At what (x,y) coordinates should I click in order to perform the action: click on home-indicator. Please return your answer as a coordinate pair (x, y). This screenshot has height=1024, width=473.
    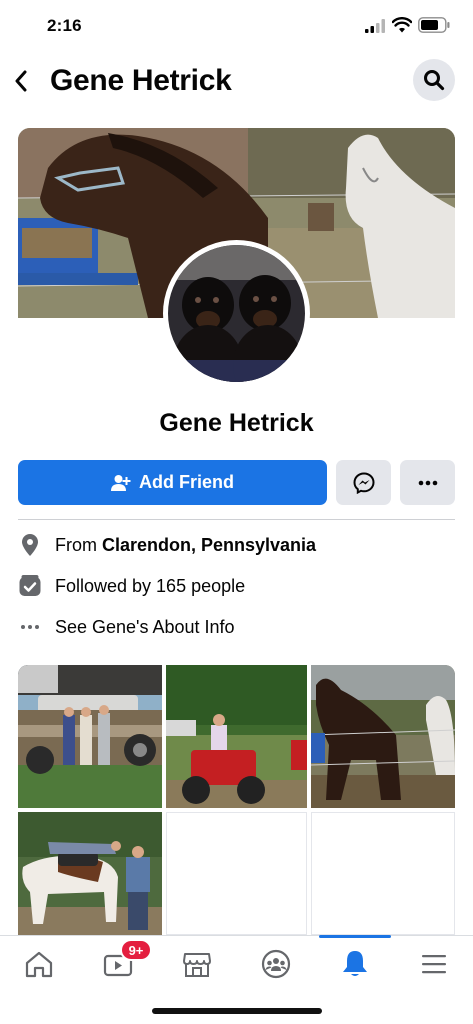
    Looking at the image, I should click on (237, 1011).